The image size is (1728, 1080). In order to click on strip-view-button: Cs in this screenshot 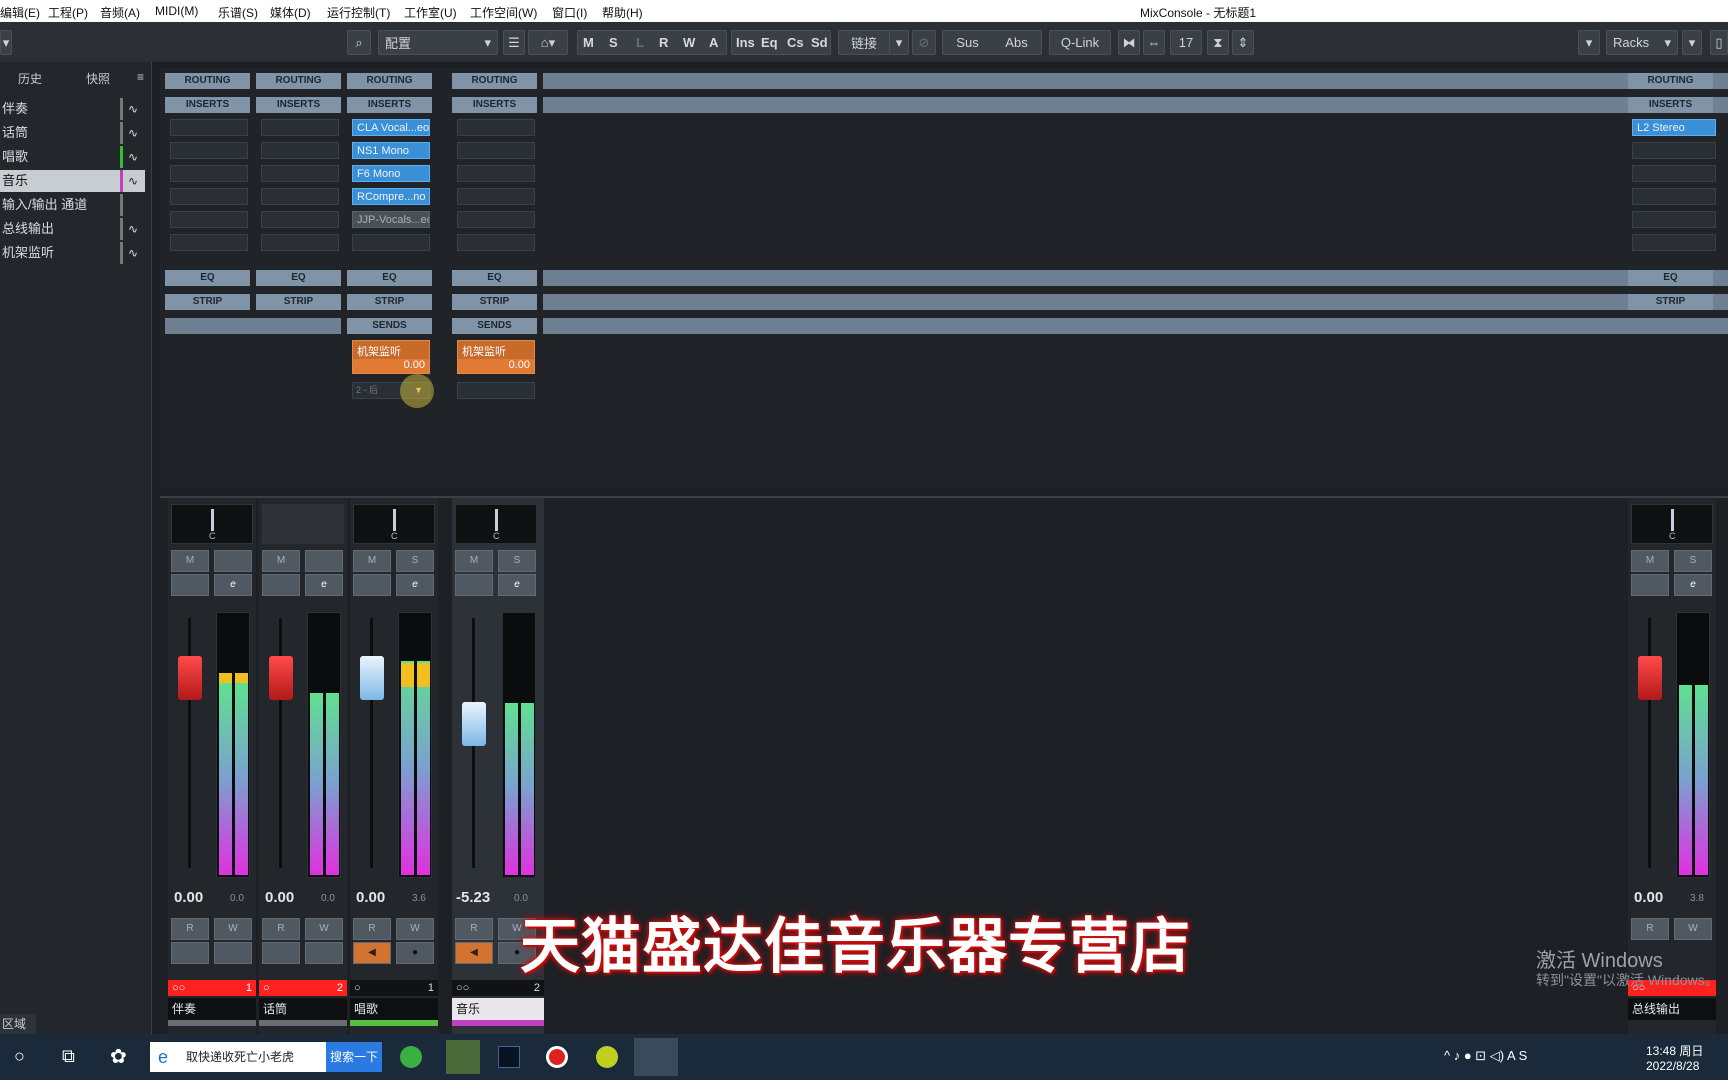, I will do `click(795, 42)`.